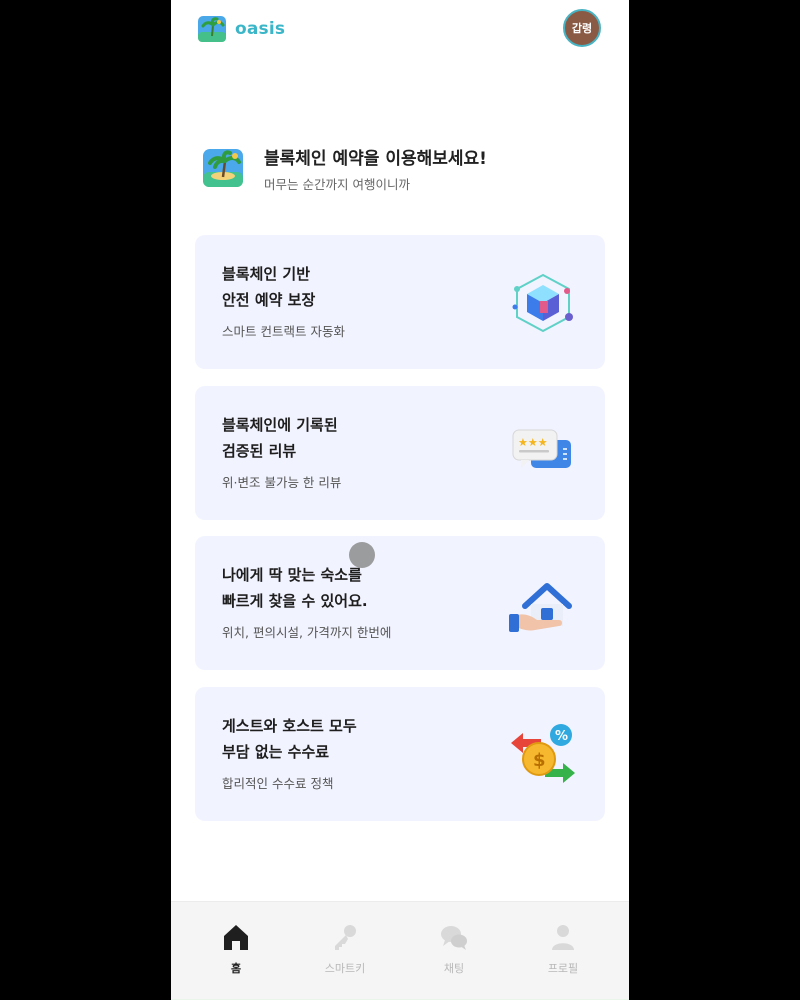 This screenshot has width=800, height=1000. What do you see at coordinates (307, 632) in the screenshot?
I see `card-description: 위치, 편의시설, 가격까지 한번에` at bounding box center [307, 632].